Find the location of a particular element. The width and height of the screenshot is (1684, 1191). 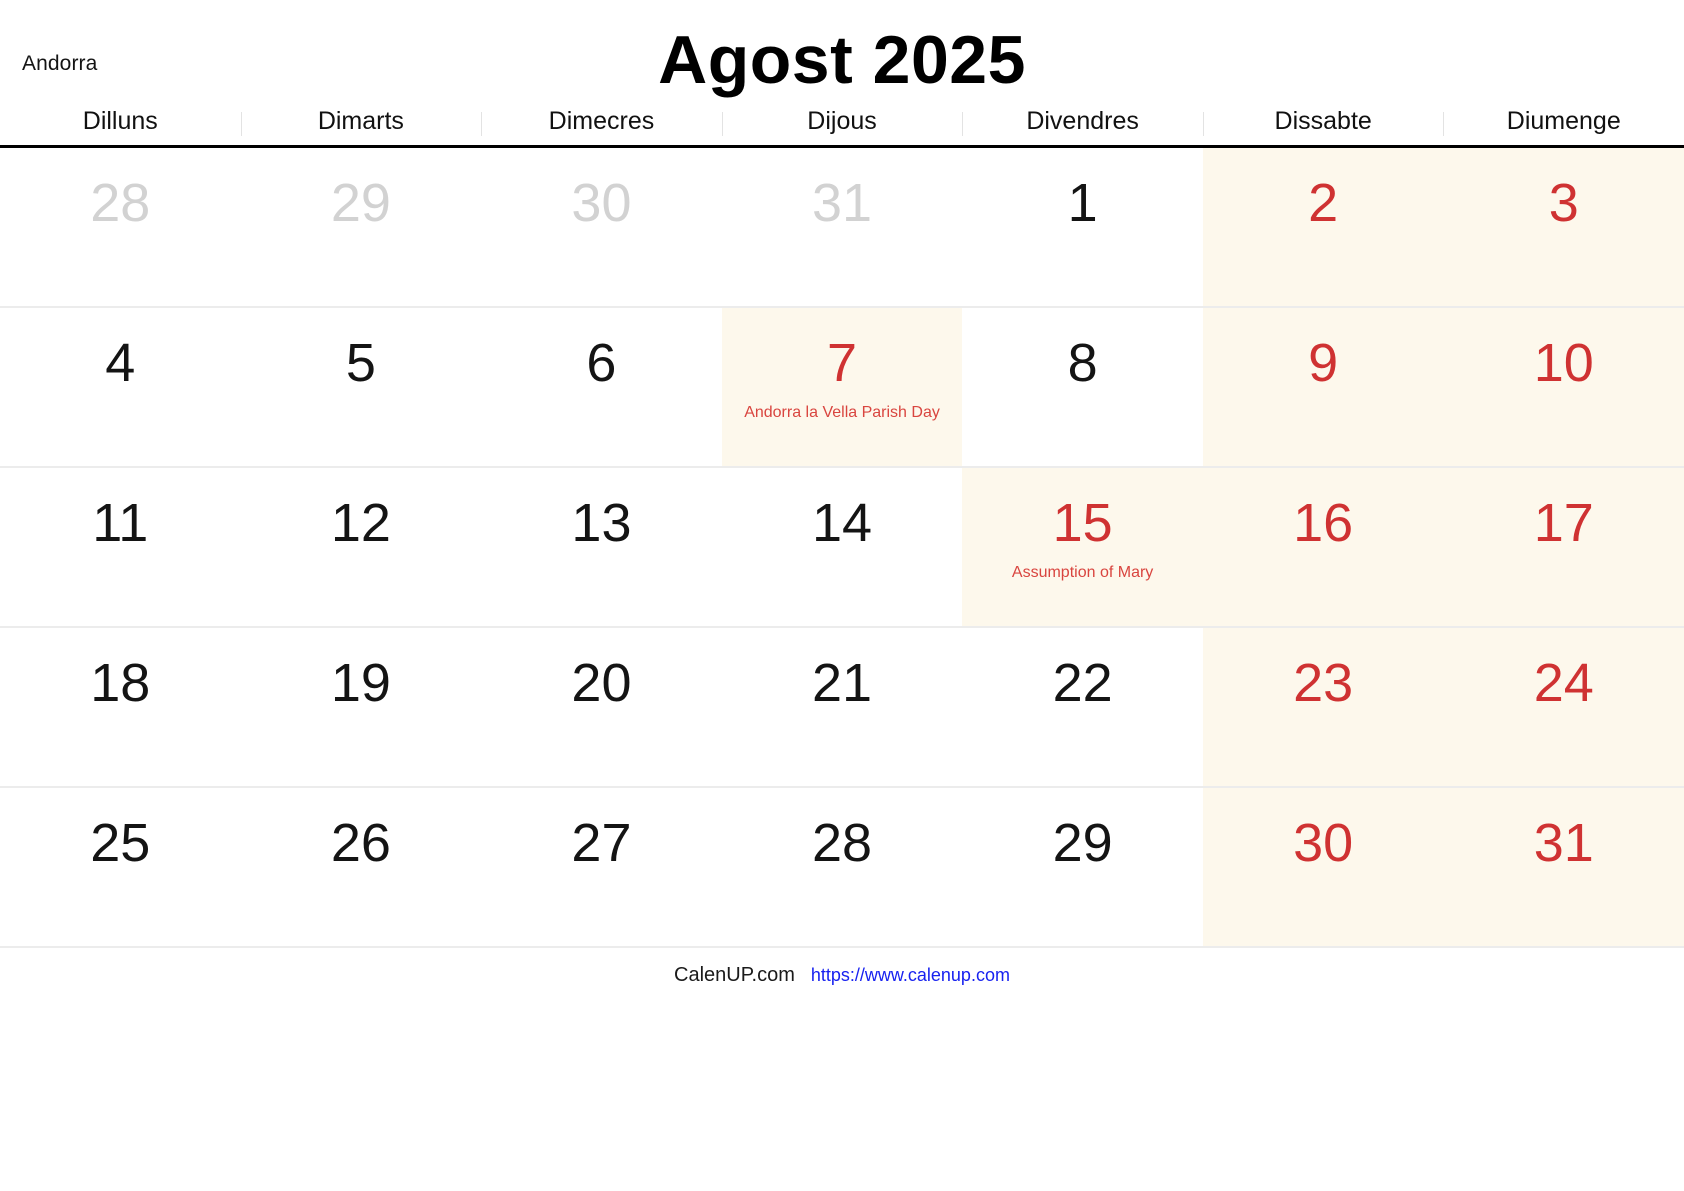

page-title: Agost 2025 is located at coordinates (842, 60).